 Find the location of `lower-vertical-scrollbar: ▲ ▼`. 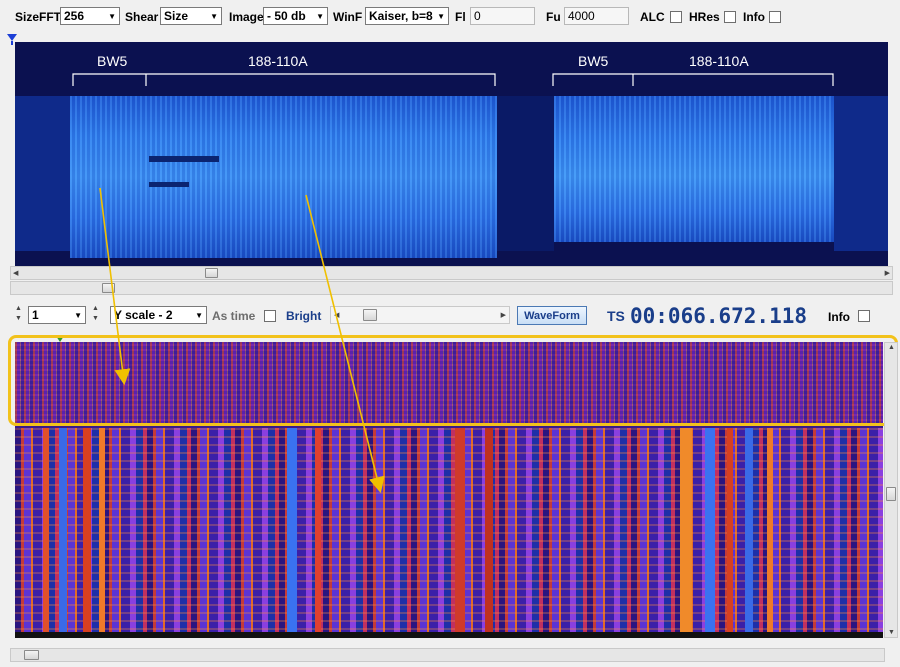

lower-vertical-scrollbar: ▲ ▼ is located at coordinates (891, 490).